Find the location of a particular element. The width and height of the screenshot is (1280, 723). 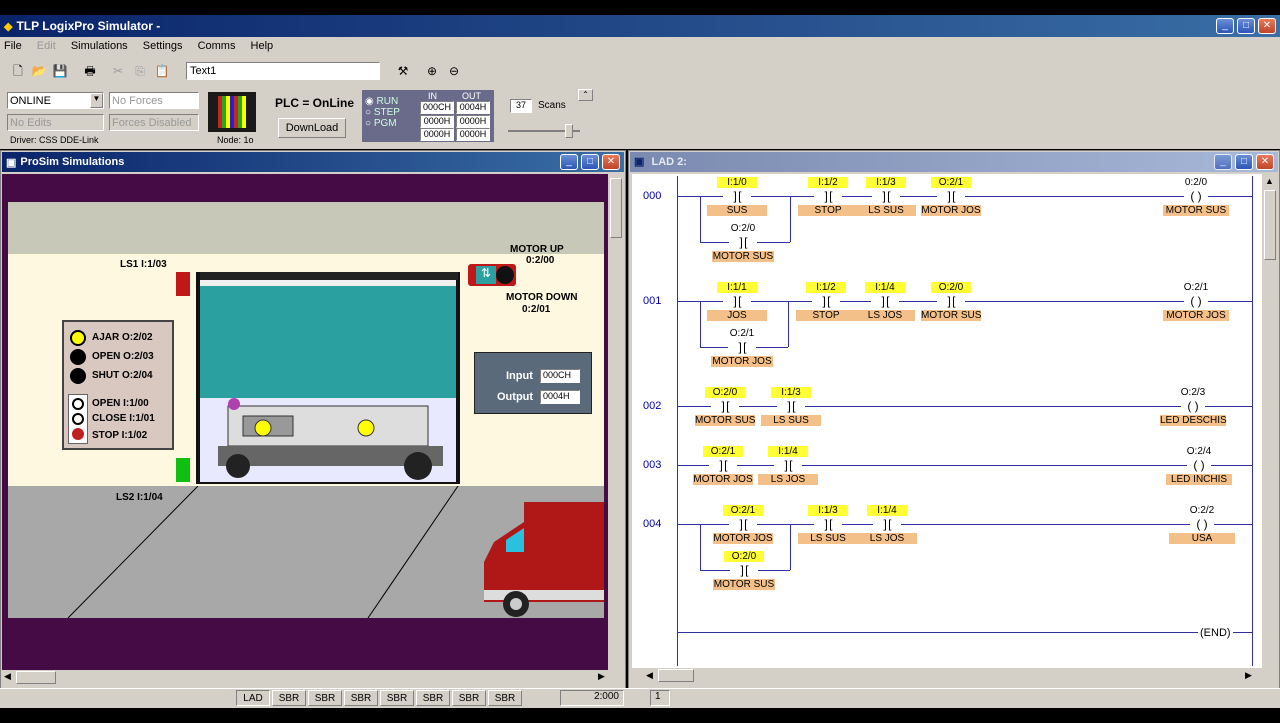

coil-address: 0:2/0 is located at coordinates (1196, 182).